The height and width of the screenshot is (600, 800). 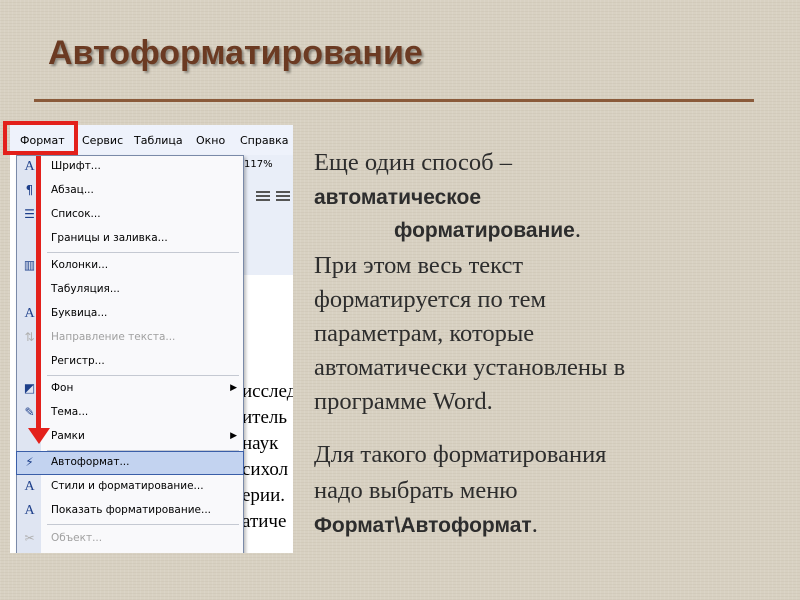 What do you see at coordinates (403, 401) in the screenshot?
I see `text-para1-line8: программе Word.` at bounding box center [403, 401].